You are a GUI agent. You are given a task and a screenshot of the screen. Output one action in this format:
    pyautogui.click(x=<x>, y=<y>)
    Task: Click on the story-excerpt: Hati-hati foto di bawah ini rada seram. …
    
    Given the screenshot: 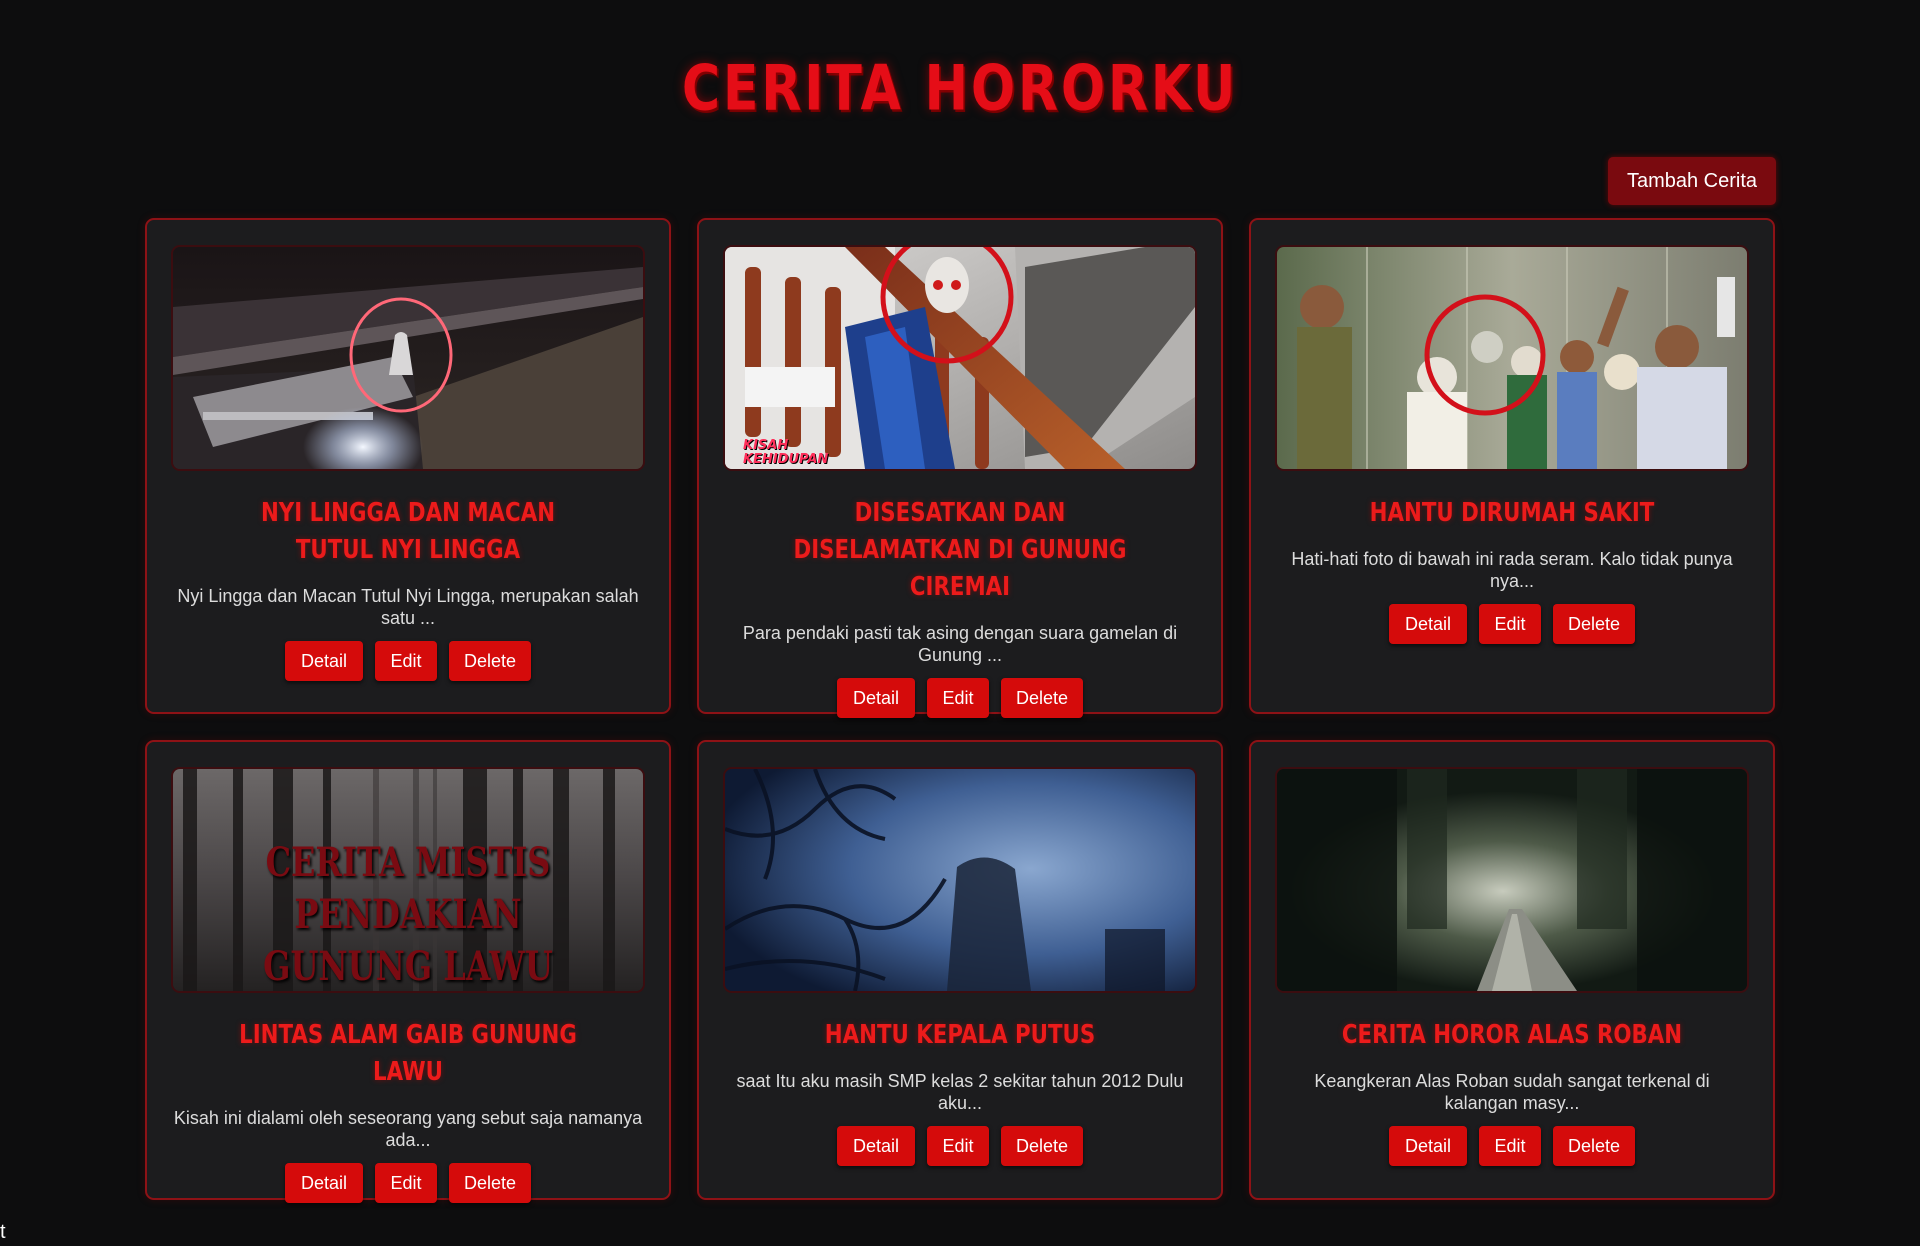 What is the action you would take?
    pyautogui.click(x=1512, y=570)
    